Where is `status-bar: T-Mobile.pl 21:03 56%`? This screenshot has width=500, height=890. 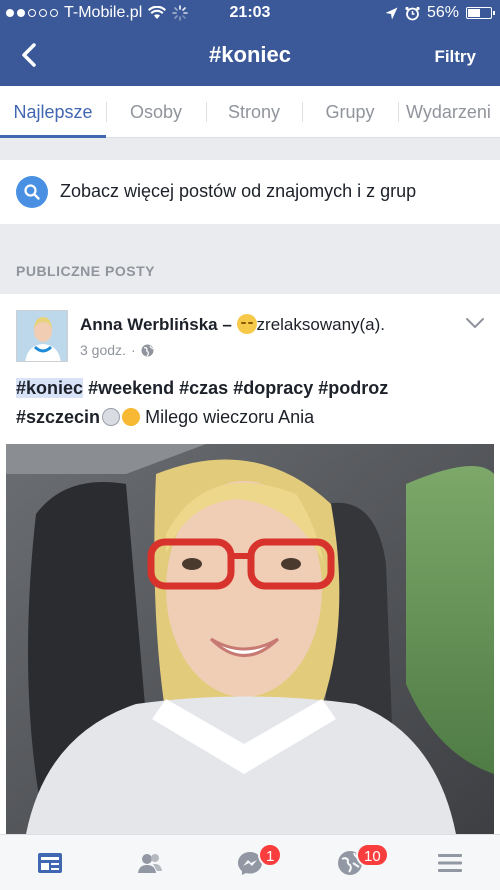
status-bar: T-Mobile.pl 21:03 56% is located at coordinates (250, 14).